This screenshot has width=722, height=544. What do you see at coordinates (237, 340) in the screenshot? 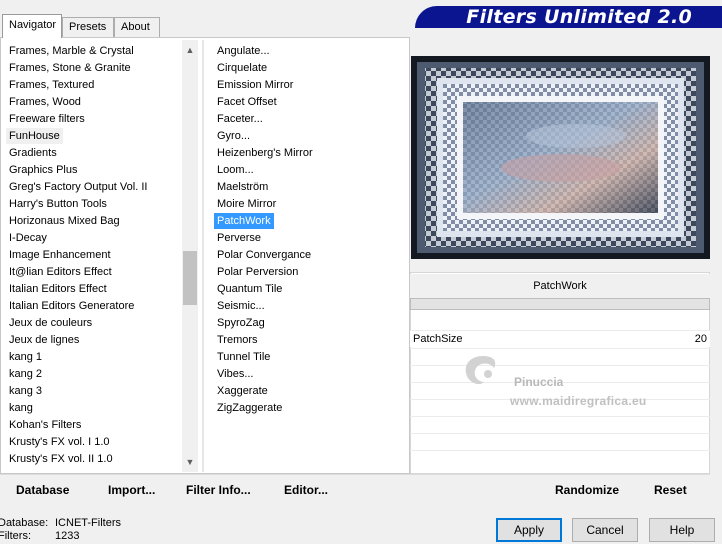
I see `filter-item: Tremors` at bounding box center [237, 340].